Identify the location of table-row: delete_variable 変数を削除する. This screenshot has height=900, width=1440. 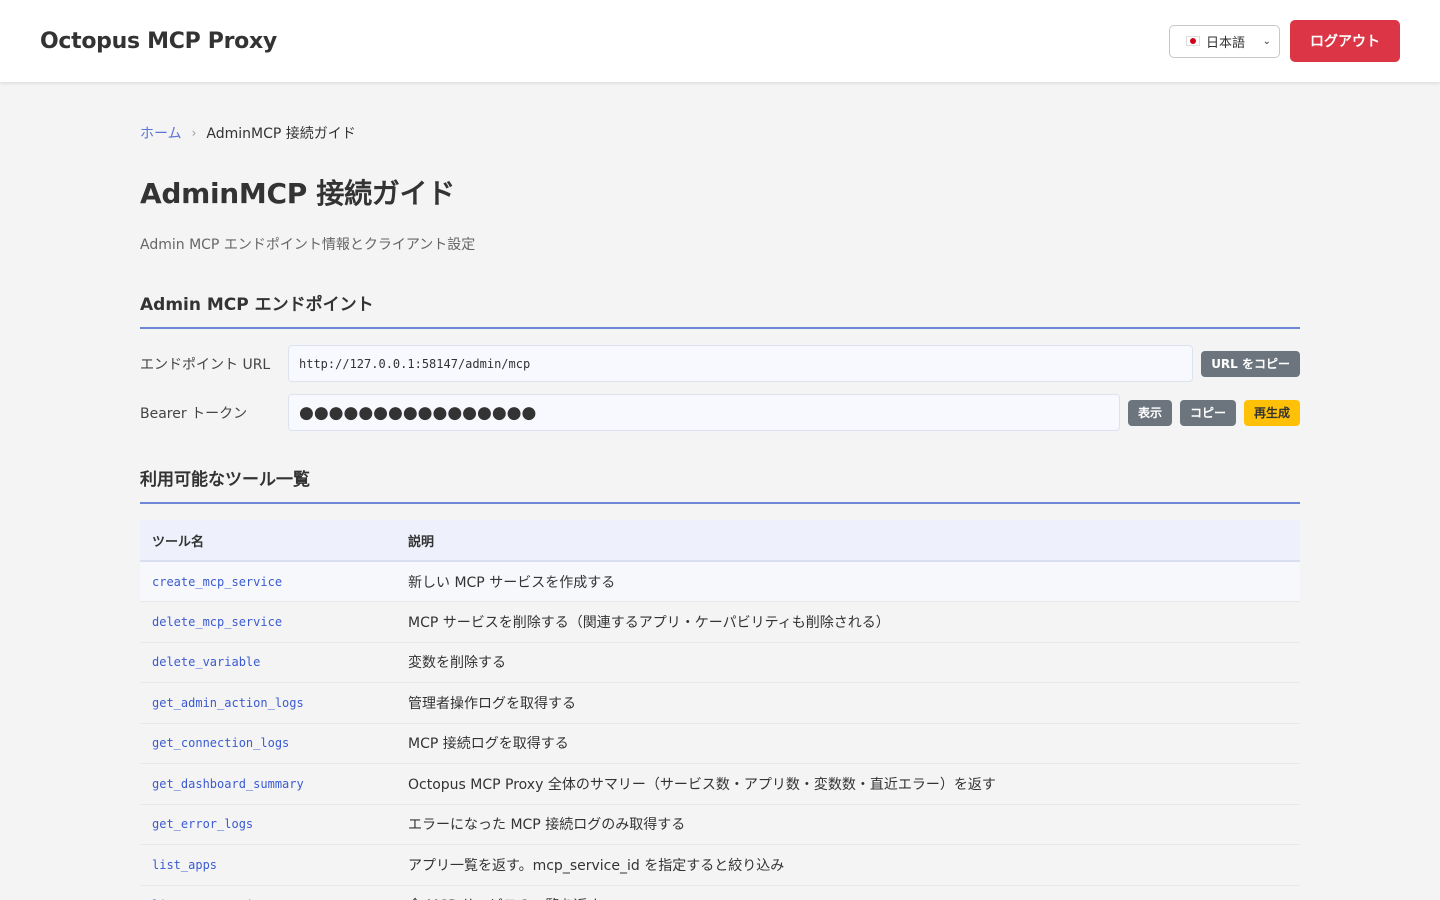
(720, 662).